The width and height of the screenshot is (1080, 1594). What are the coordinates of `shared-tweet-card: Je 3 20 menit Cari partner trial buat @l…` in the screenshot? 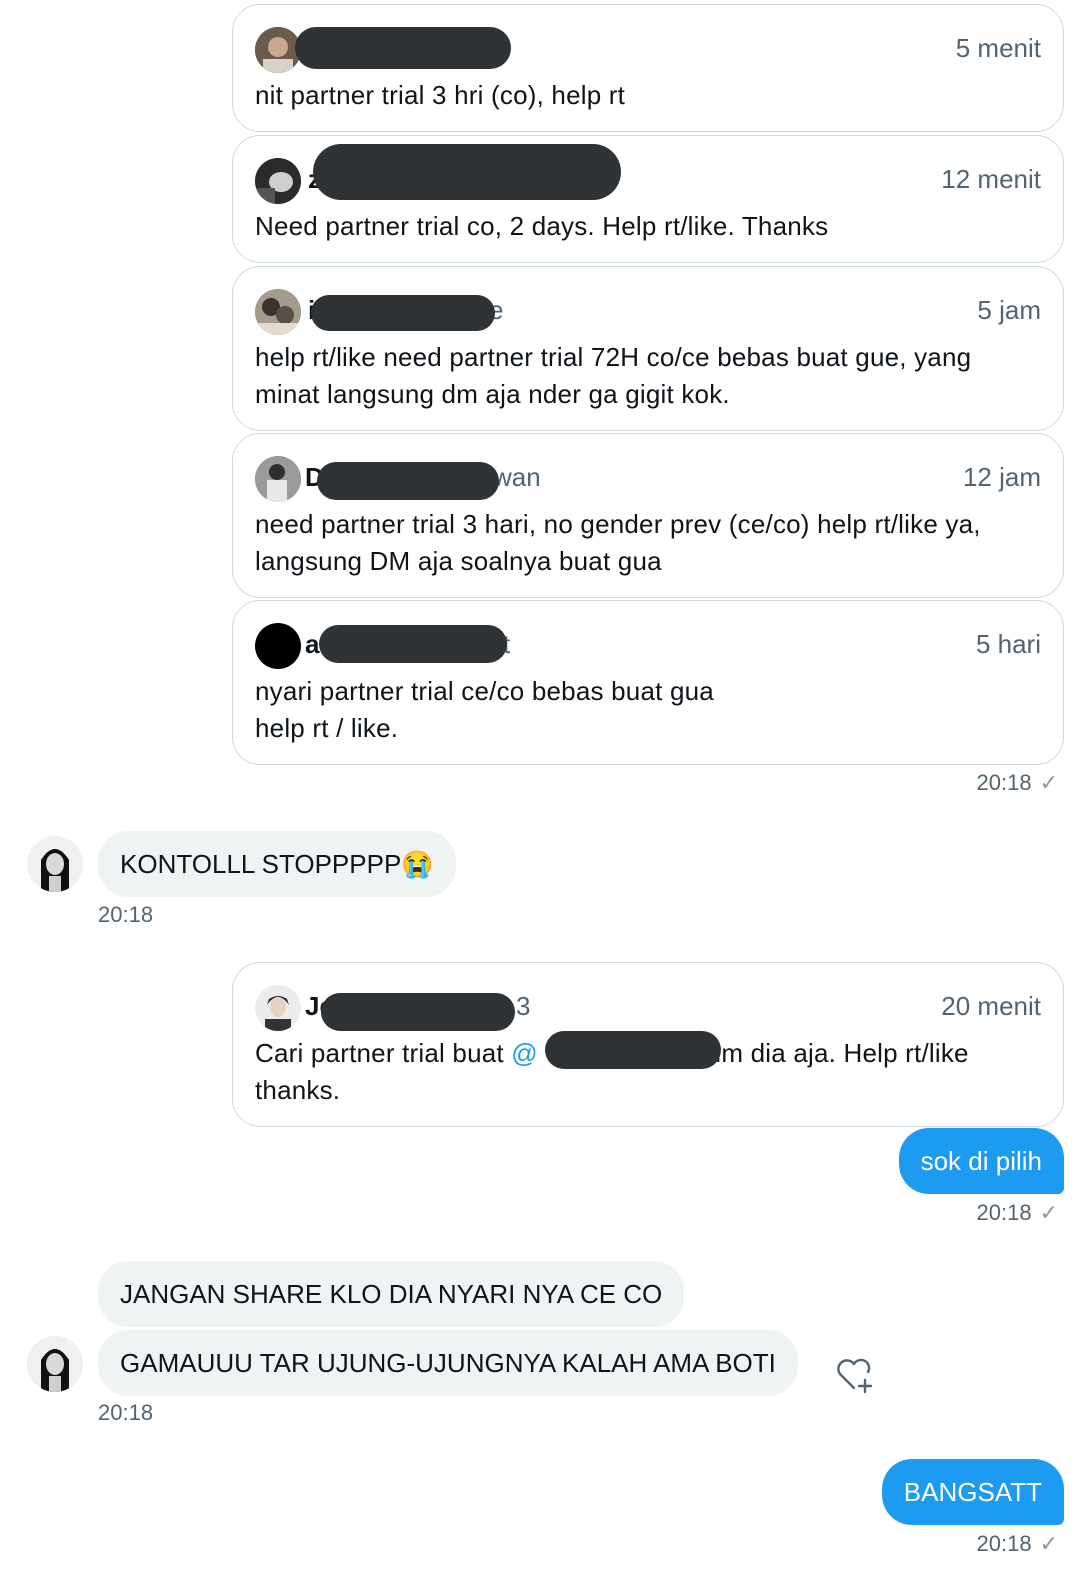 It's located at (648, 1044).